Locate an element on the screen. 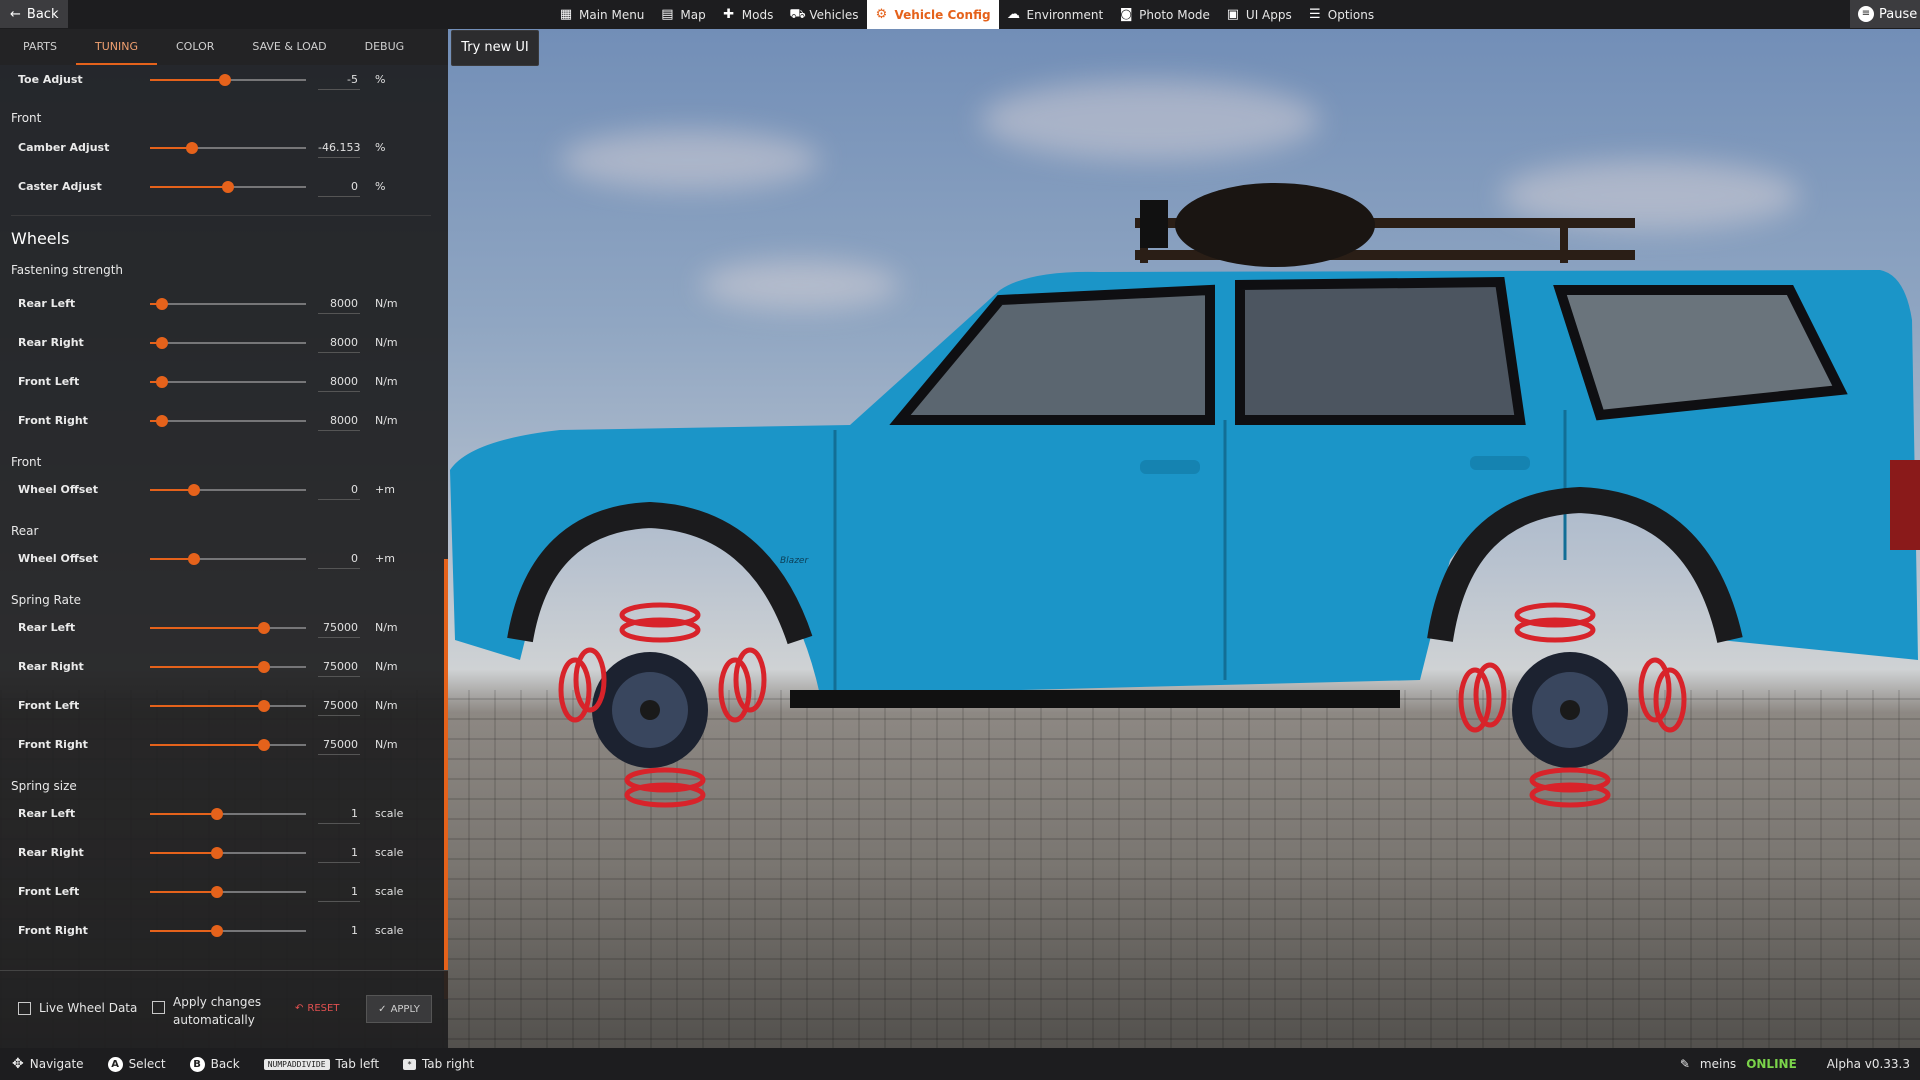 The width and height of the screenshot is (1920, 1080). hint-tab-right: * Tab right is located at coordinates (438, 1064).